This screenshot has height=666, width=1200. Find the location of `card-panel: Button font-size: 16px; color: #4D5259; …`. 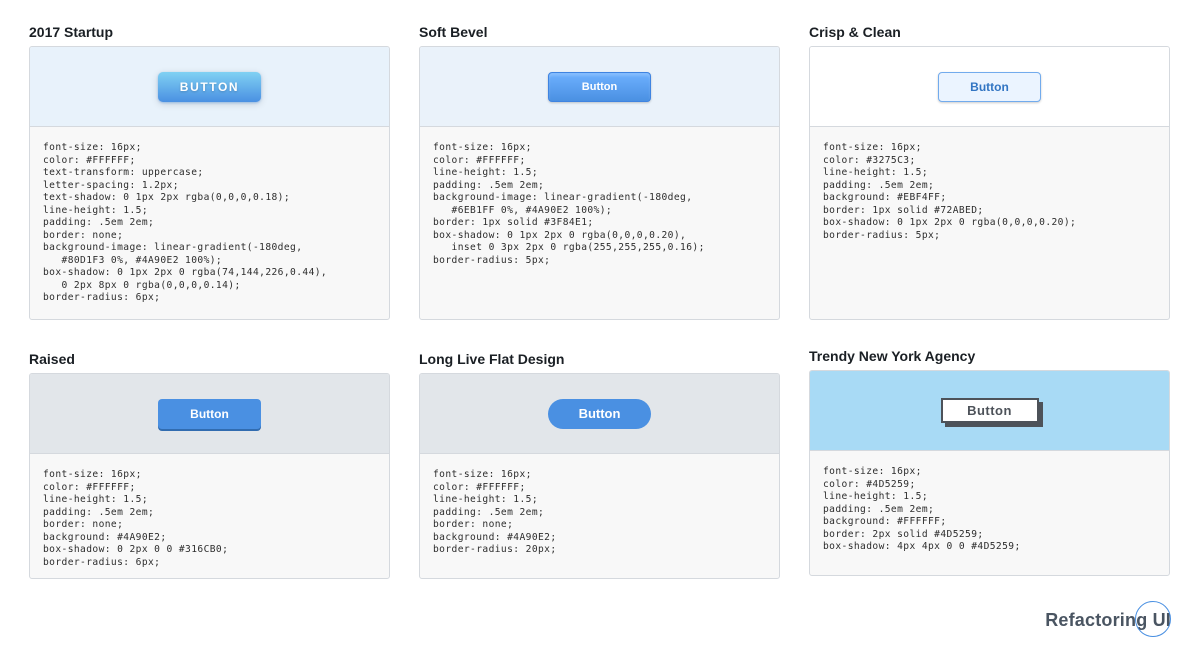

card-panel: Button font-size: 16px; color: #4D5259; … is located at coordinates (989, 473).